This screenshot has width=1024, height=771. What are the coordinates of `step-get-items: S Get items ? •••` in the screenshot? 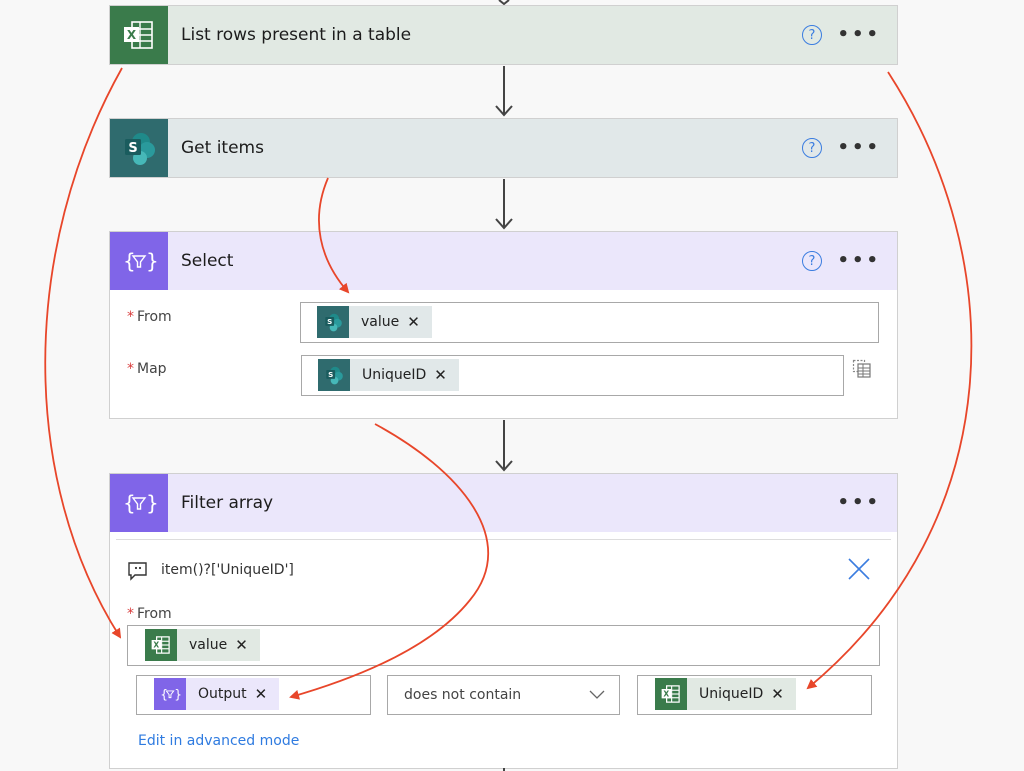 It's located at (503, 148).